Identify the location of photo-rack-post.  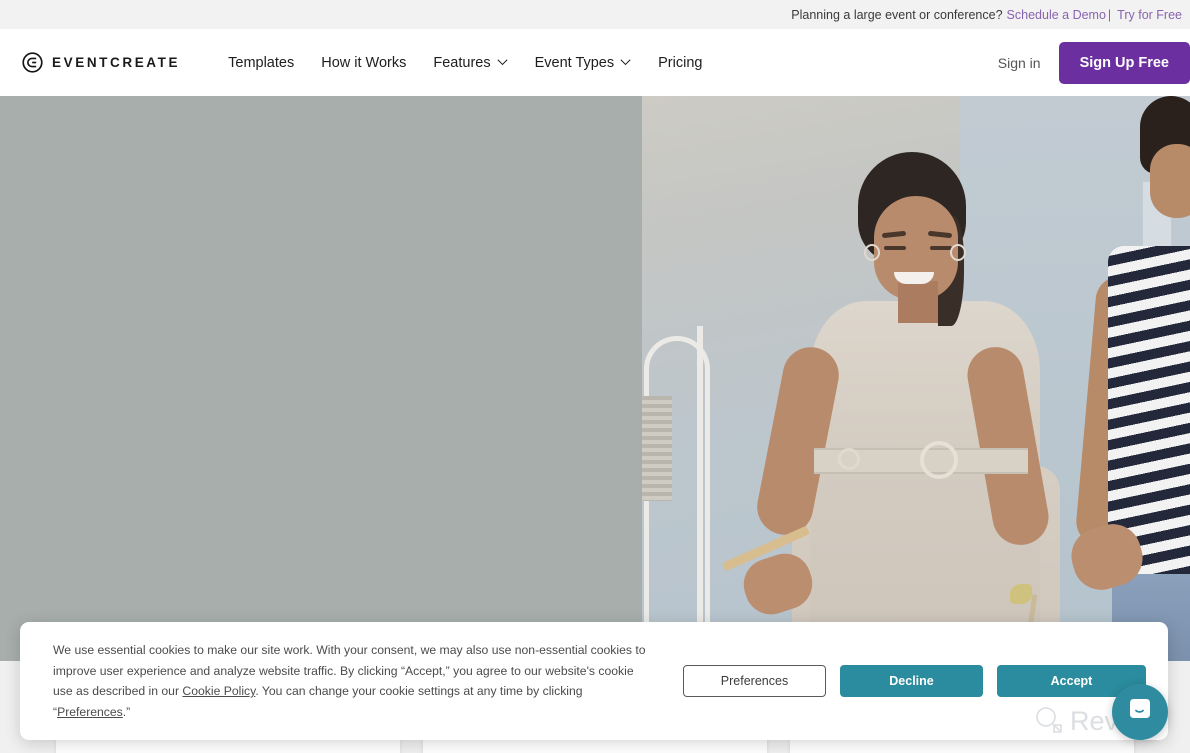
(700, 493).